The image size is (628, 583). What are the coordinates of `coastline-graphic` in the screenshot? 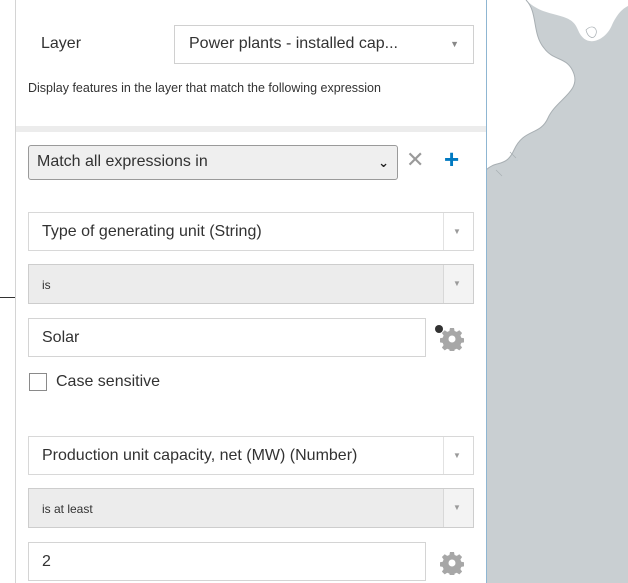 It's located at (557, 88).